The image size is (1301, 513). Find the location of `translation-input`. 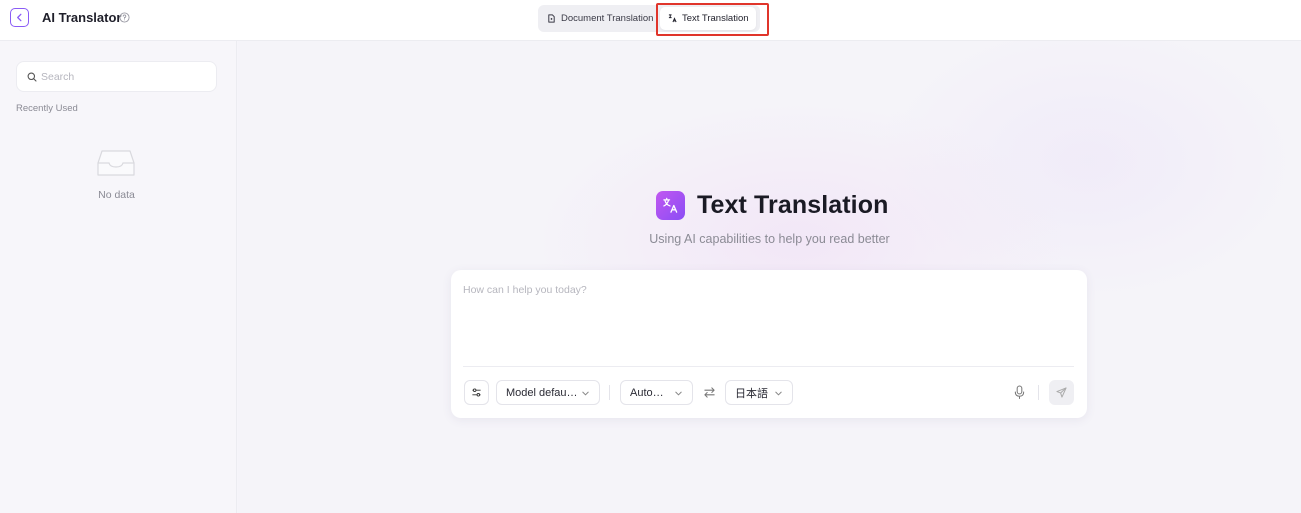

translation-input is located at coordinates (768, 319).